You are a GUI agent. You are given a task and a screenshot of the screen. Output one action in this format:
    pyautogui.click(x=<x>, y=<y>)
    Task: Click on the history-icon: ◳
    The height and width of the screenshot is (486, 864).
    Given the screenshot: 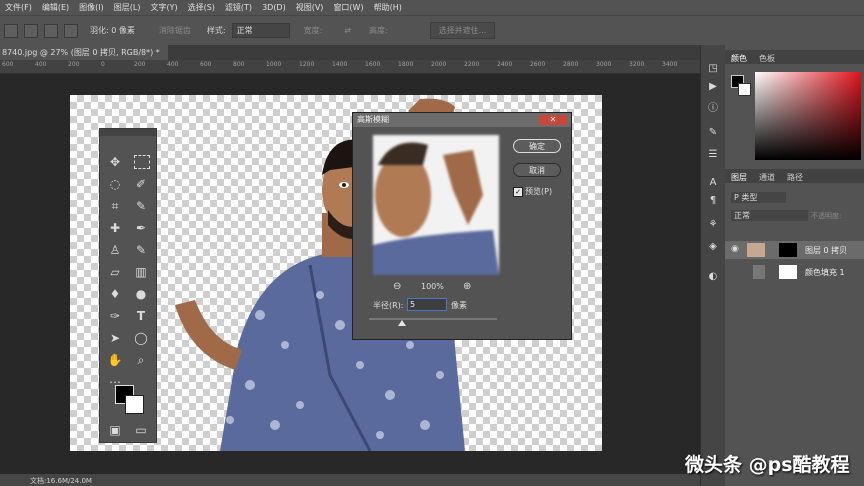 What is the action you would take?
    pyautogui.click(x=713, y=69)
    